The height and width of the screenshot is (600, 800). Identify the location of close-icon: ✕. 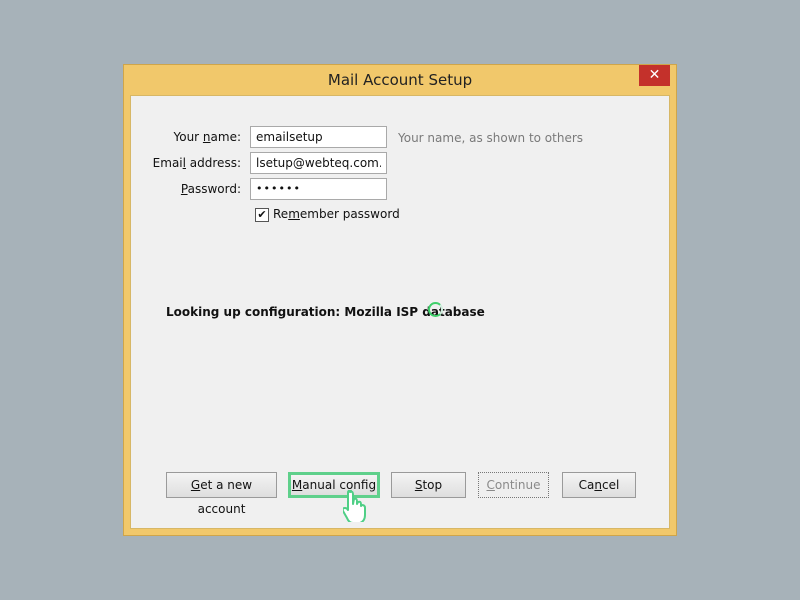
(654, 75).